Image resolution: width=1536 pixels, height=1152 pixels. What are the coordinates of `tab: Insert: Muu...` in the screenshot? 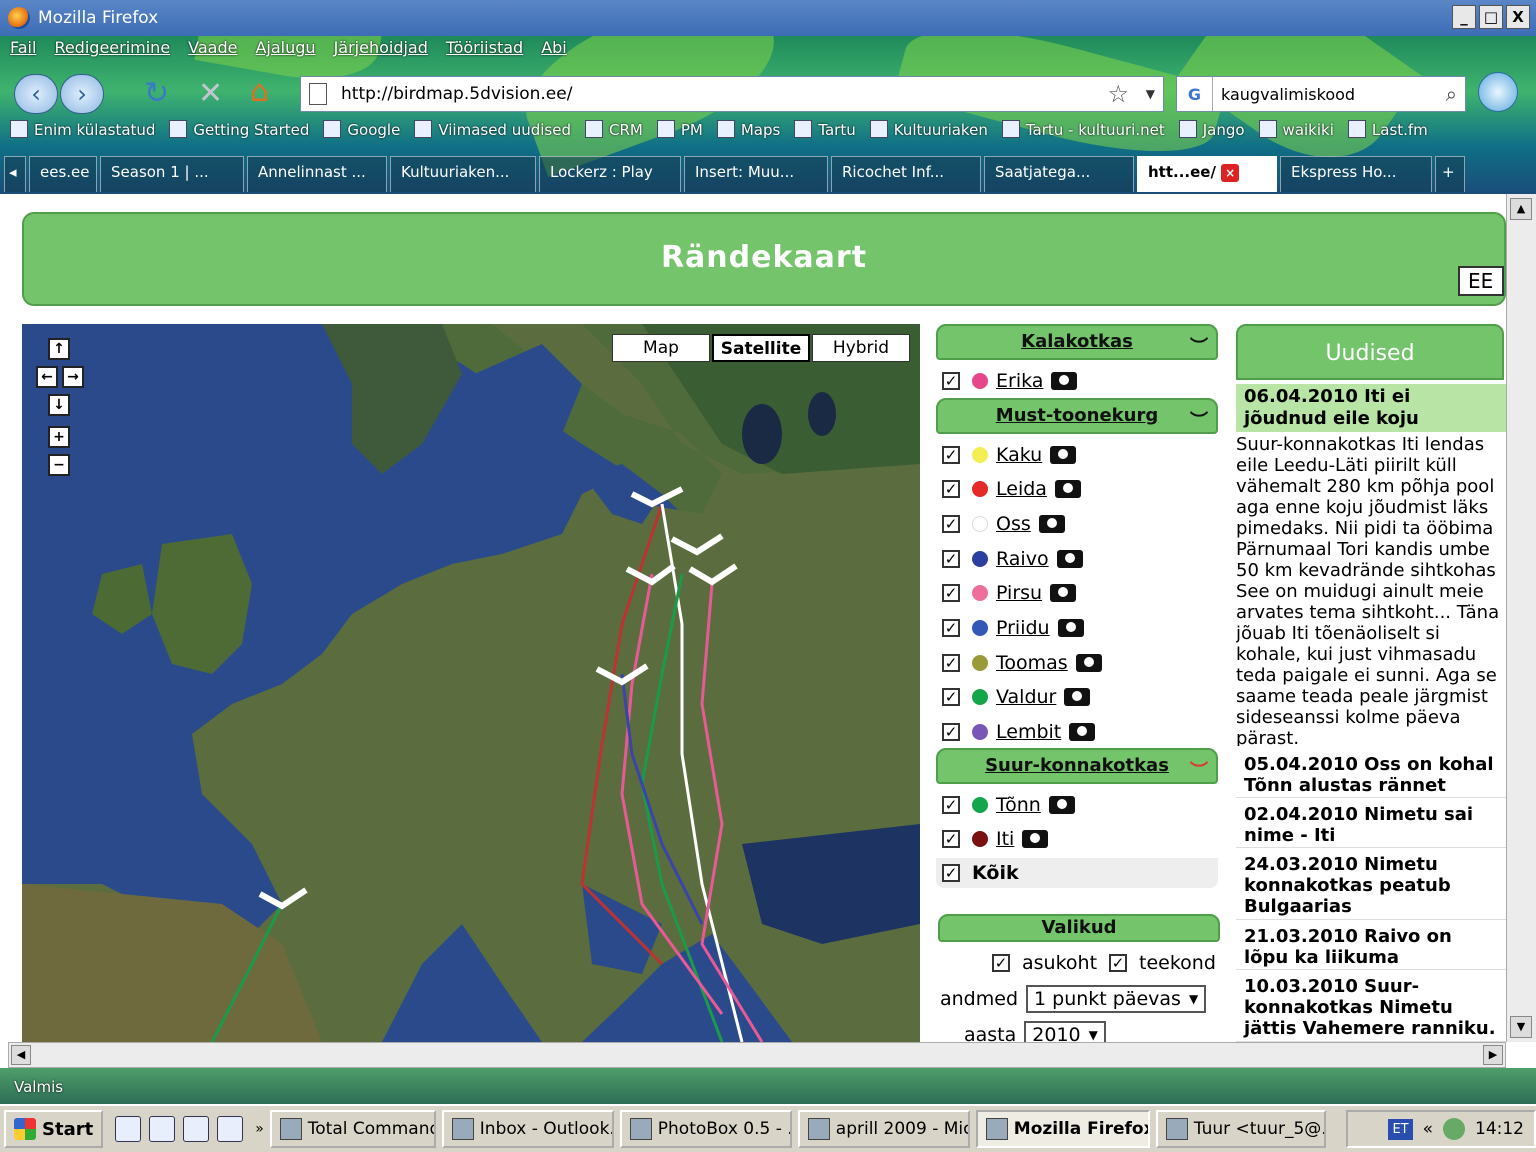 It's located at (756, 174).